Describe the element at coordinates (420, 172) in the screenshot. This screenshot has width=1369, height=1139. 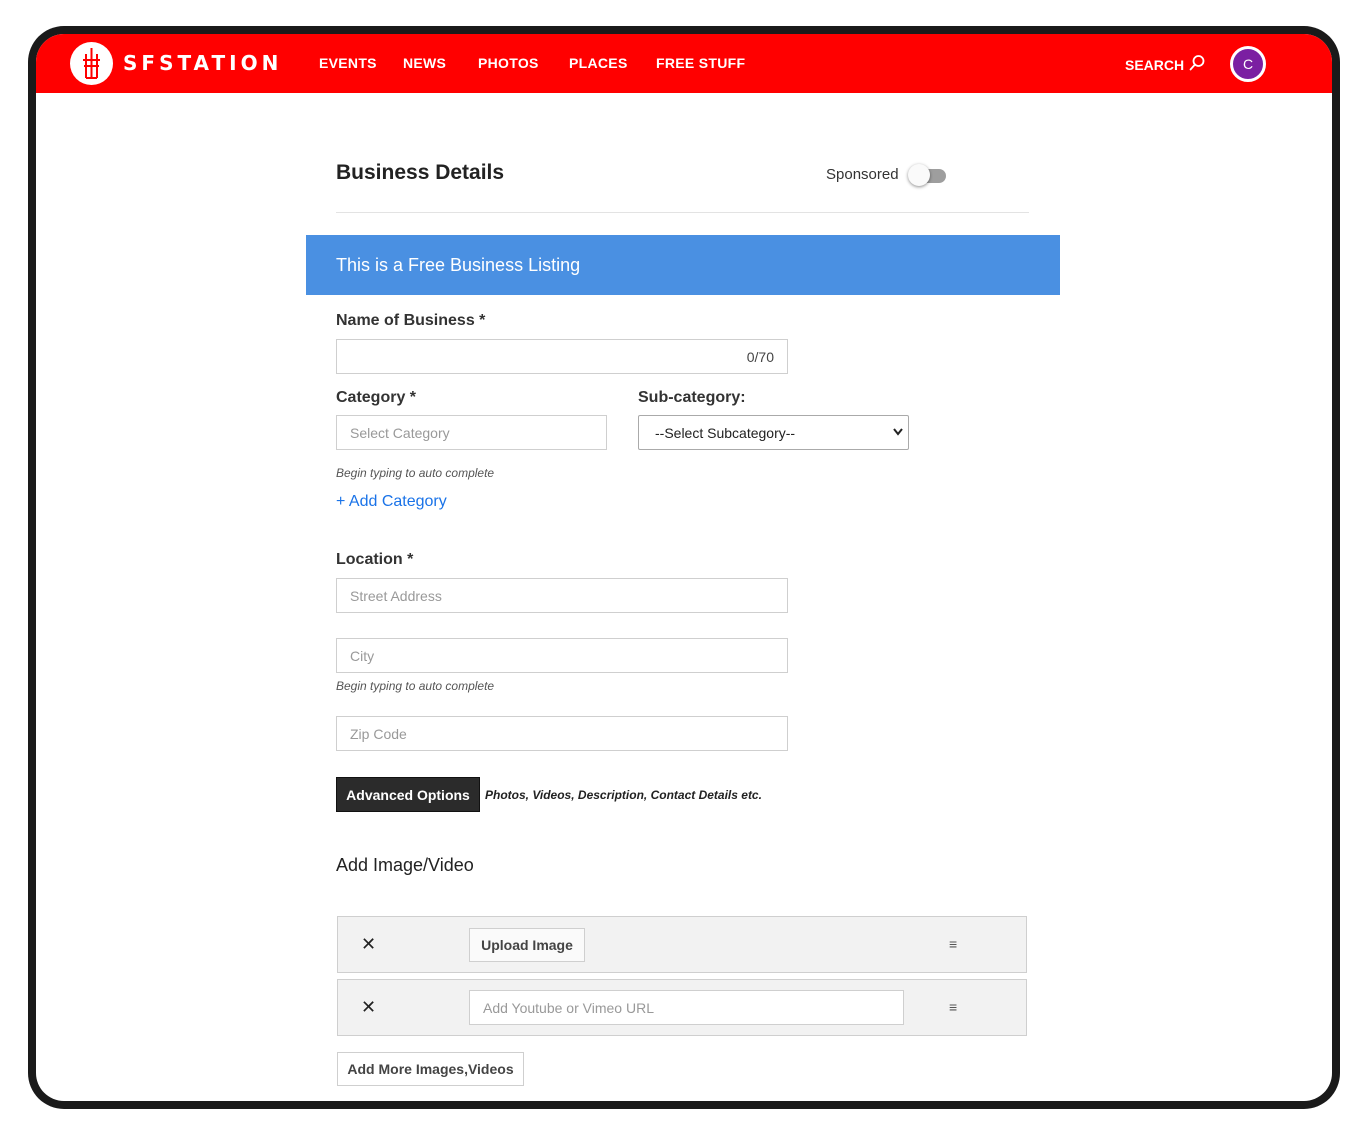
I see `page-title: Business Details` at that location.